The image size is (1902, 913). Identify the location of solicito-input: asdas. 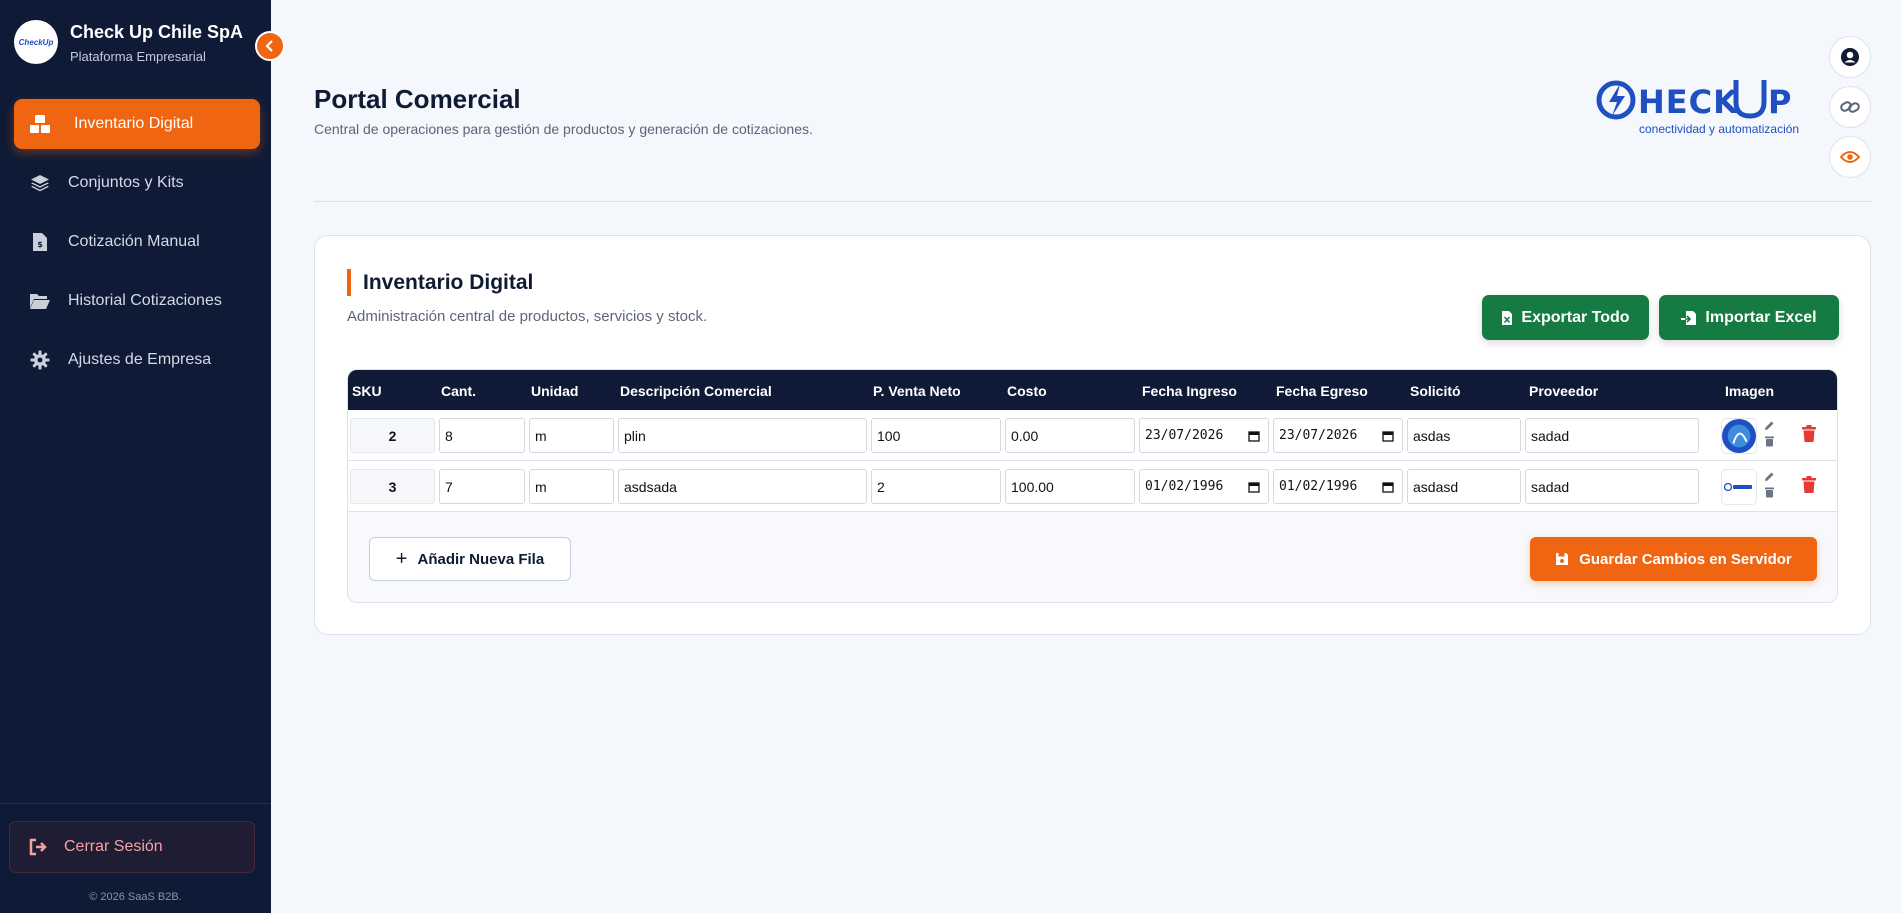
(1464, 435).